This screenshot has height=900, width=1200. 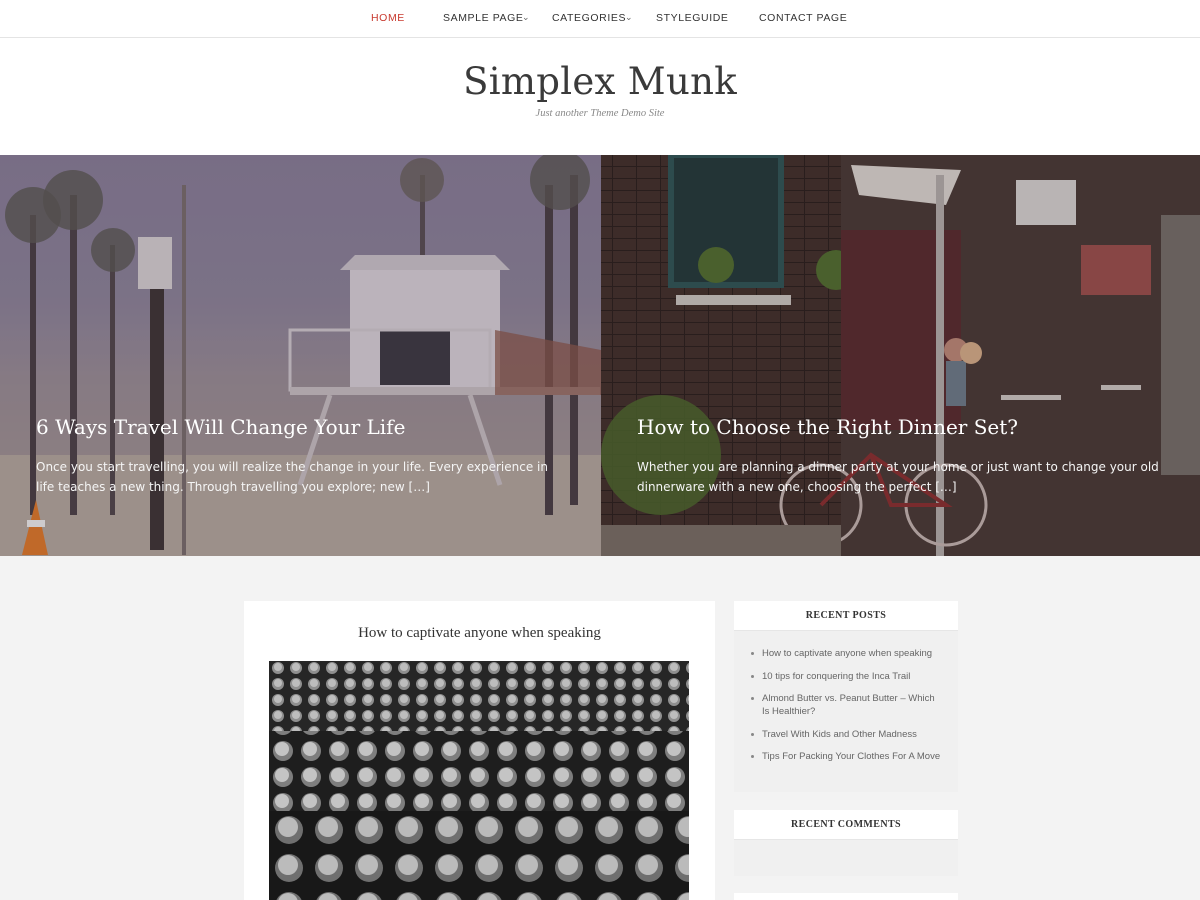 What do you see at coordinates (827, 427) in the screenshot?
I see `featured-title: How to Choose the Right Dinner Set?` at bounding box center [827, 427].